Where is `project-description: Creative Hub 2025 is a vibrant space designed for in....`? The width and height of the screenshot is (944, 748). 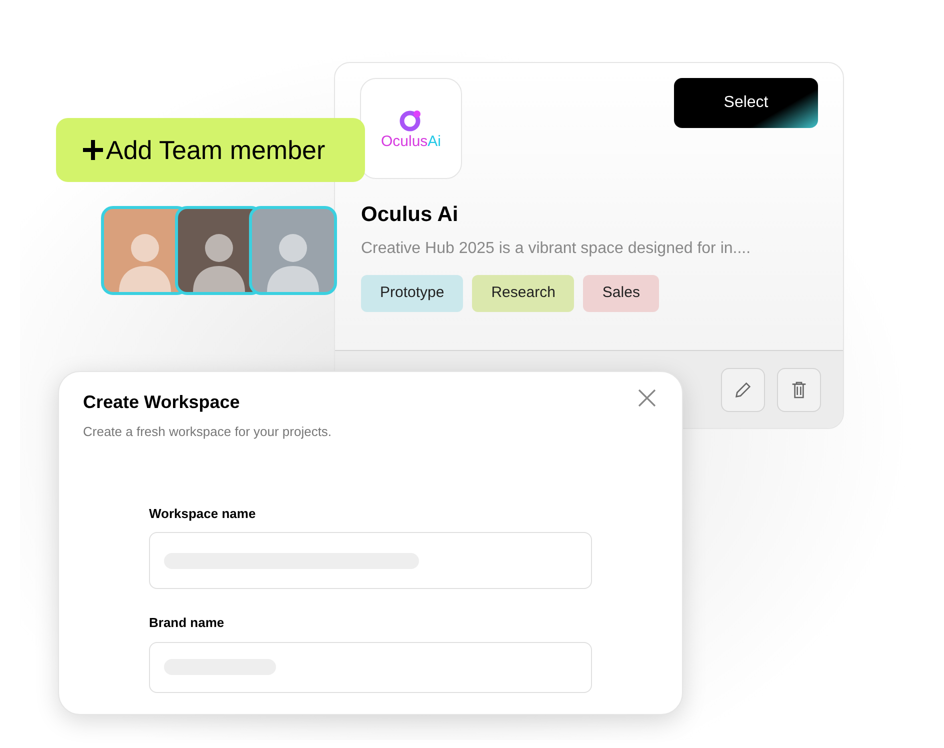
project-description: Creative Hub 2025 is a vibrant space designed for in.... is located at coordinates (556, 248).